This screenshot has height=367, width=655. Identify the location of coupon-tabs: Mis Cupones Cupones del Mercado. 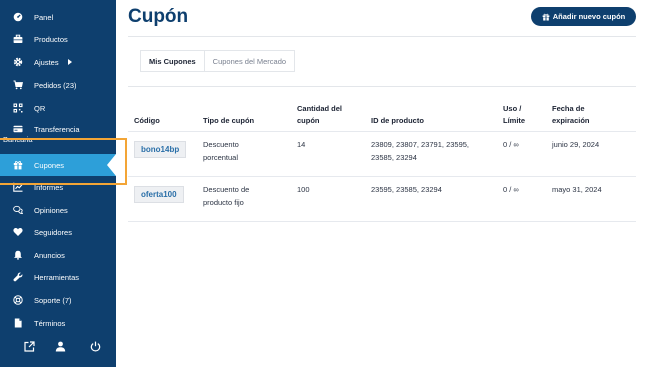
(218, 61).